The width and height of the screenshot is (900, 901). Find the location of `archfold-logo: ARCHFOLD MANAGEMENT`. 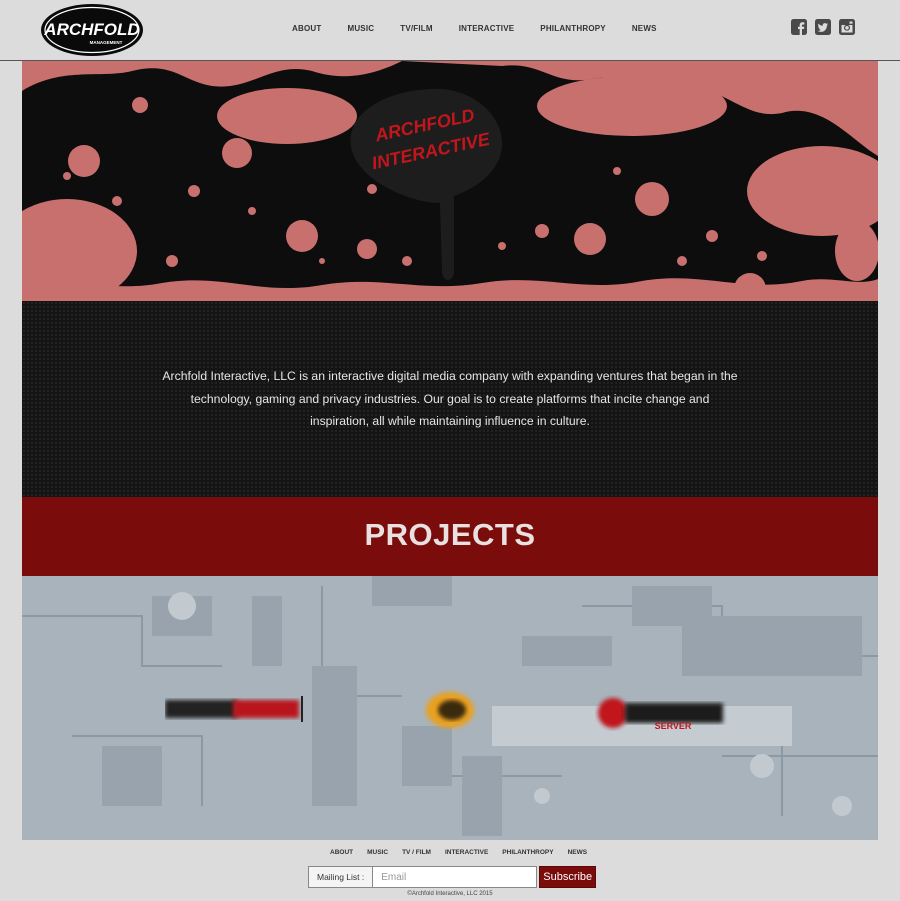

archfold-logo: ARCHFOLD MANAGEMENT is located at coordinates (92, 30).